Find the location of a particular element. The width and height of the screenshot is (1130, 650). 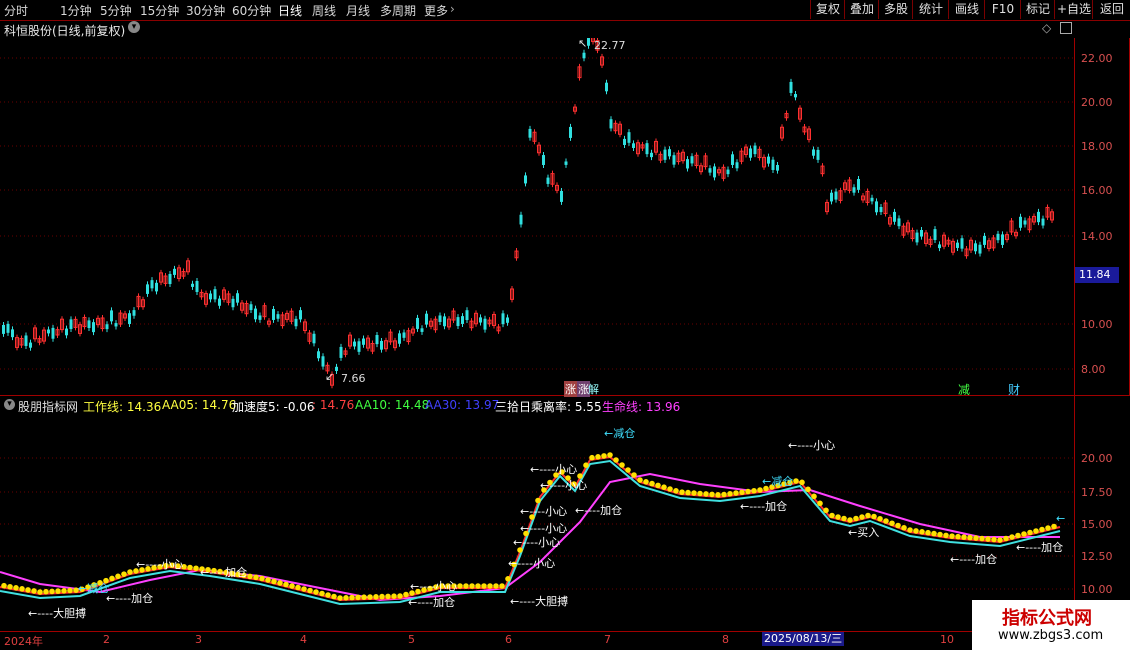

watermark-logo: 指标公式网 www.zbgs3.com is located at coordinates (1051, 625).